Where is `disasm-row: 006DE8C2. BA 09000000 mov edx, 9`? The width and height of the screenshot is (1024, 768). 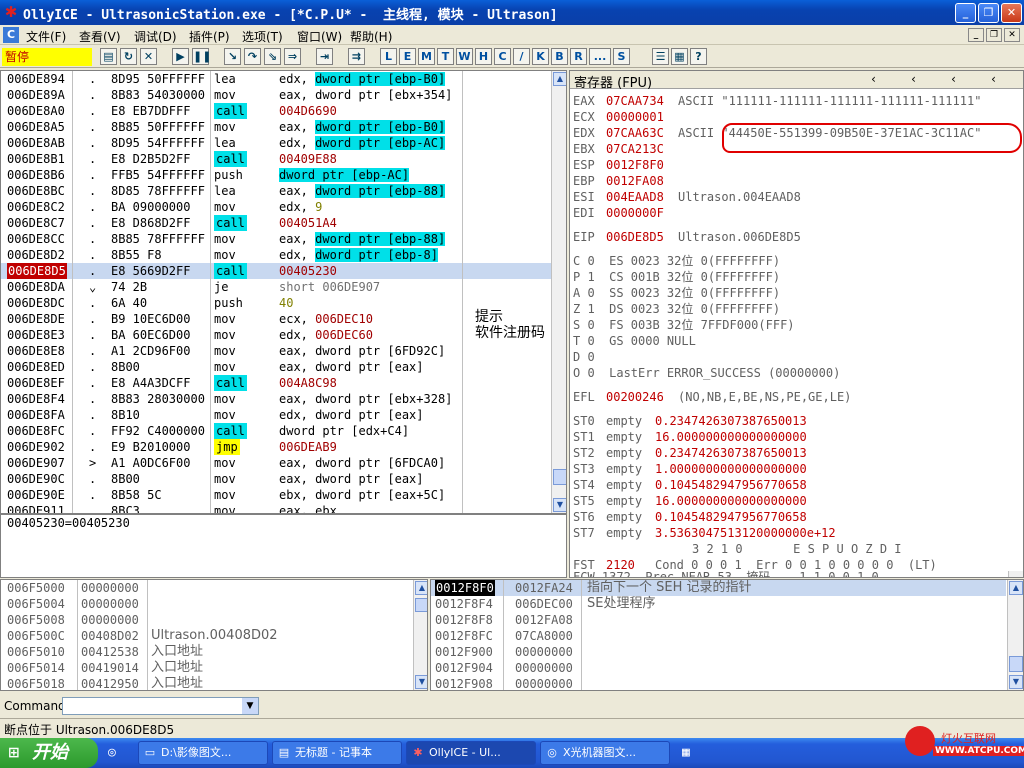 disasm-row: 006DE8C2. BA 09000000 mov edx, 9 is located at coordinates (276, 207).